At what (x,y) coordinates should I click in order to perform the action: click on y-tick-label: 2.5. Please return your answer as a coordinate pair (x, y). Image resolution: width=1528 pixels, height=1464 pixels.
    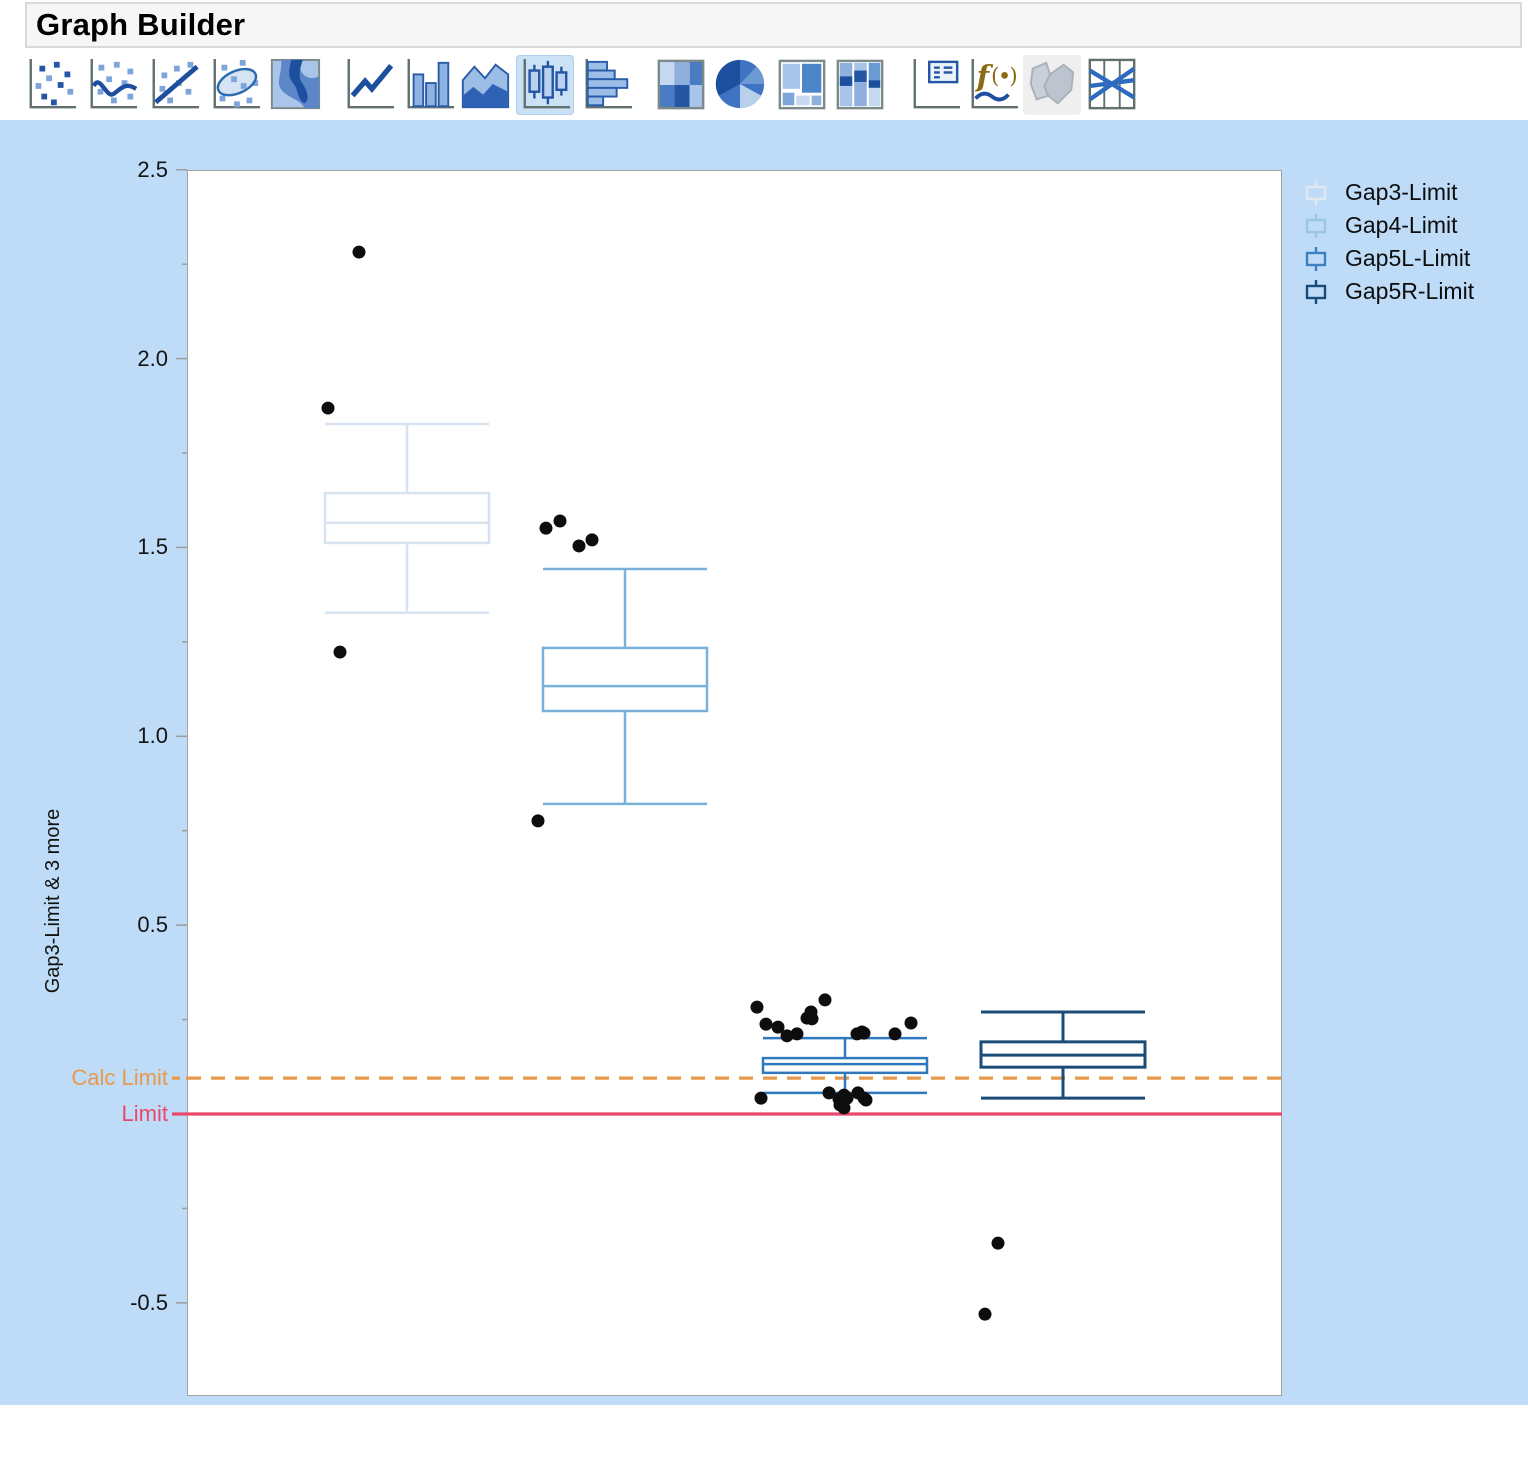
    Looking at the image, I should click on (152, 169).